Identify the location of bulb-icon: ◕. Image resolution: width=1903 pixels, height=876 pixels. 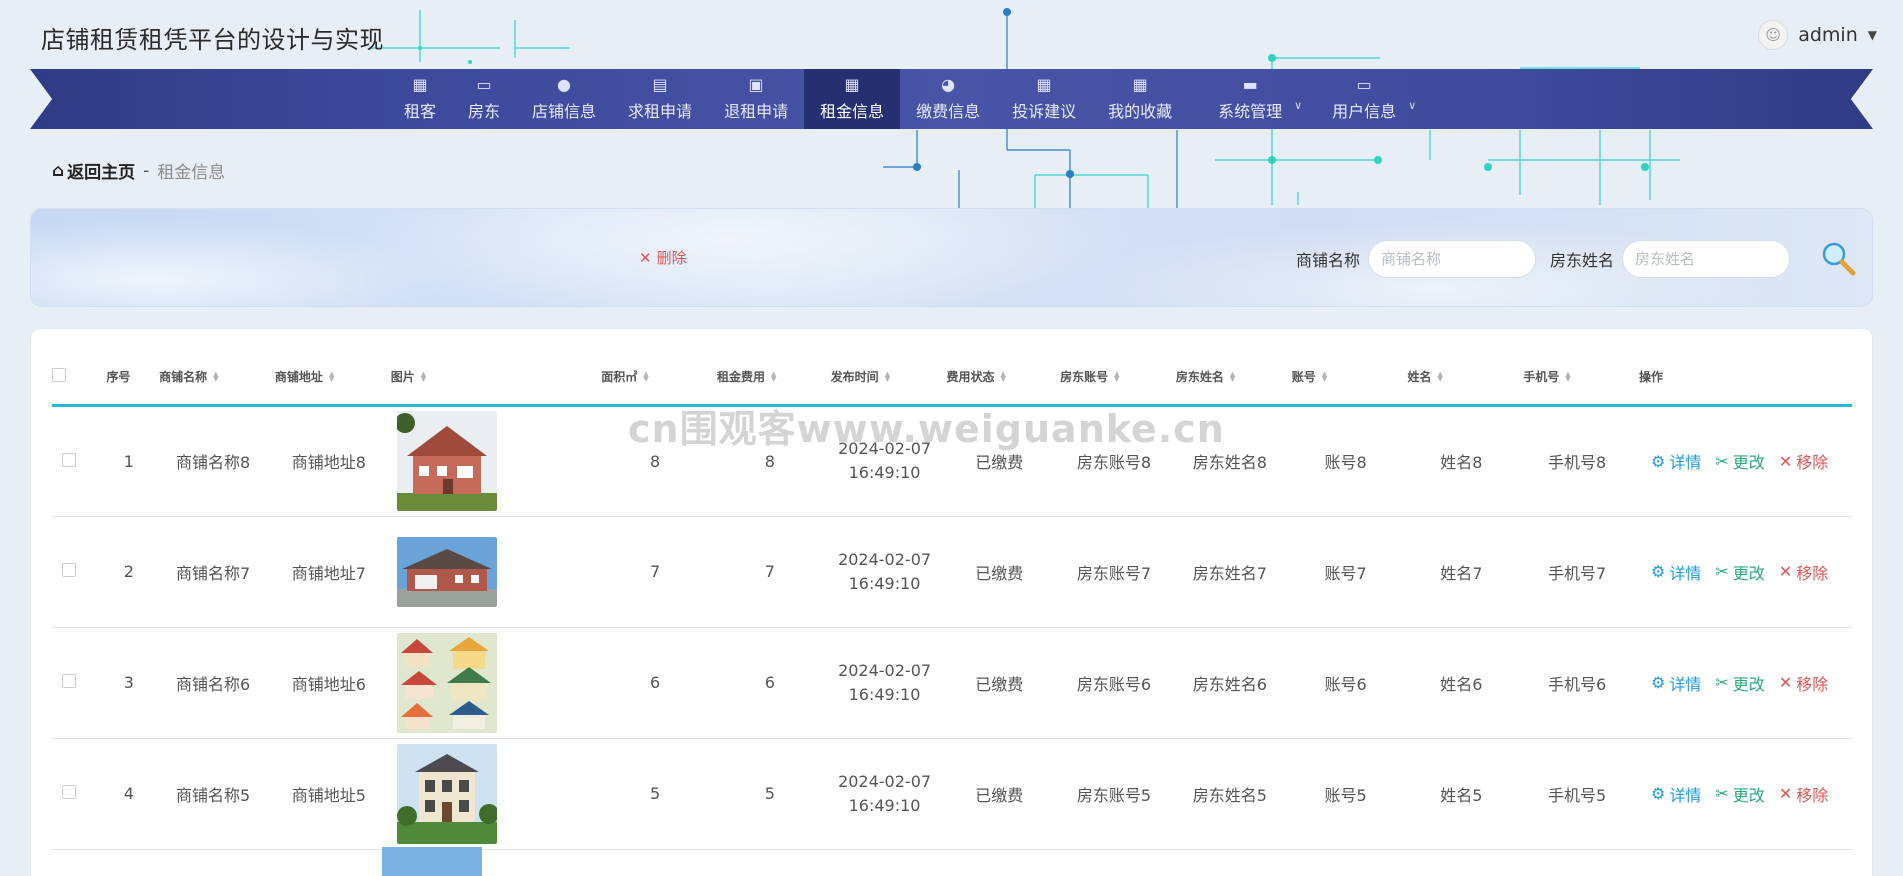
(948, 84).